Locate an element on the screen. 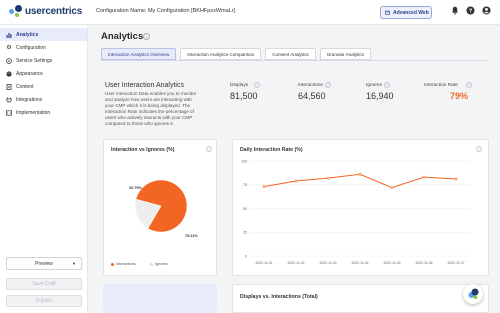 This screenshot has width=500, height=313. pie-chart: 79.21% 20.79% is located at coordinates (164, 208).